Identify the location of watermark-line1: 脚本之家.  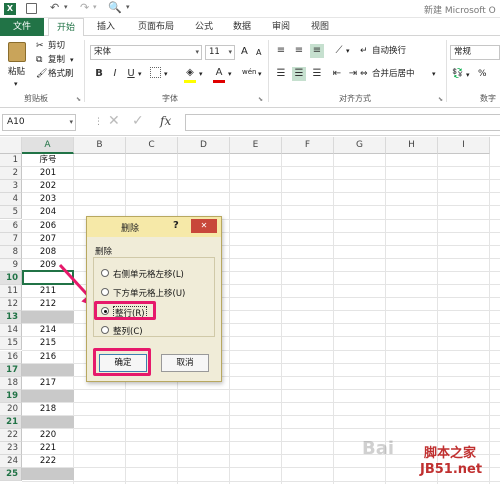
(450, 453).